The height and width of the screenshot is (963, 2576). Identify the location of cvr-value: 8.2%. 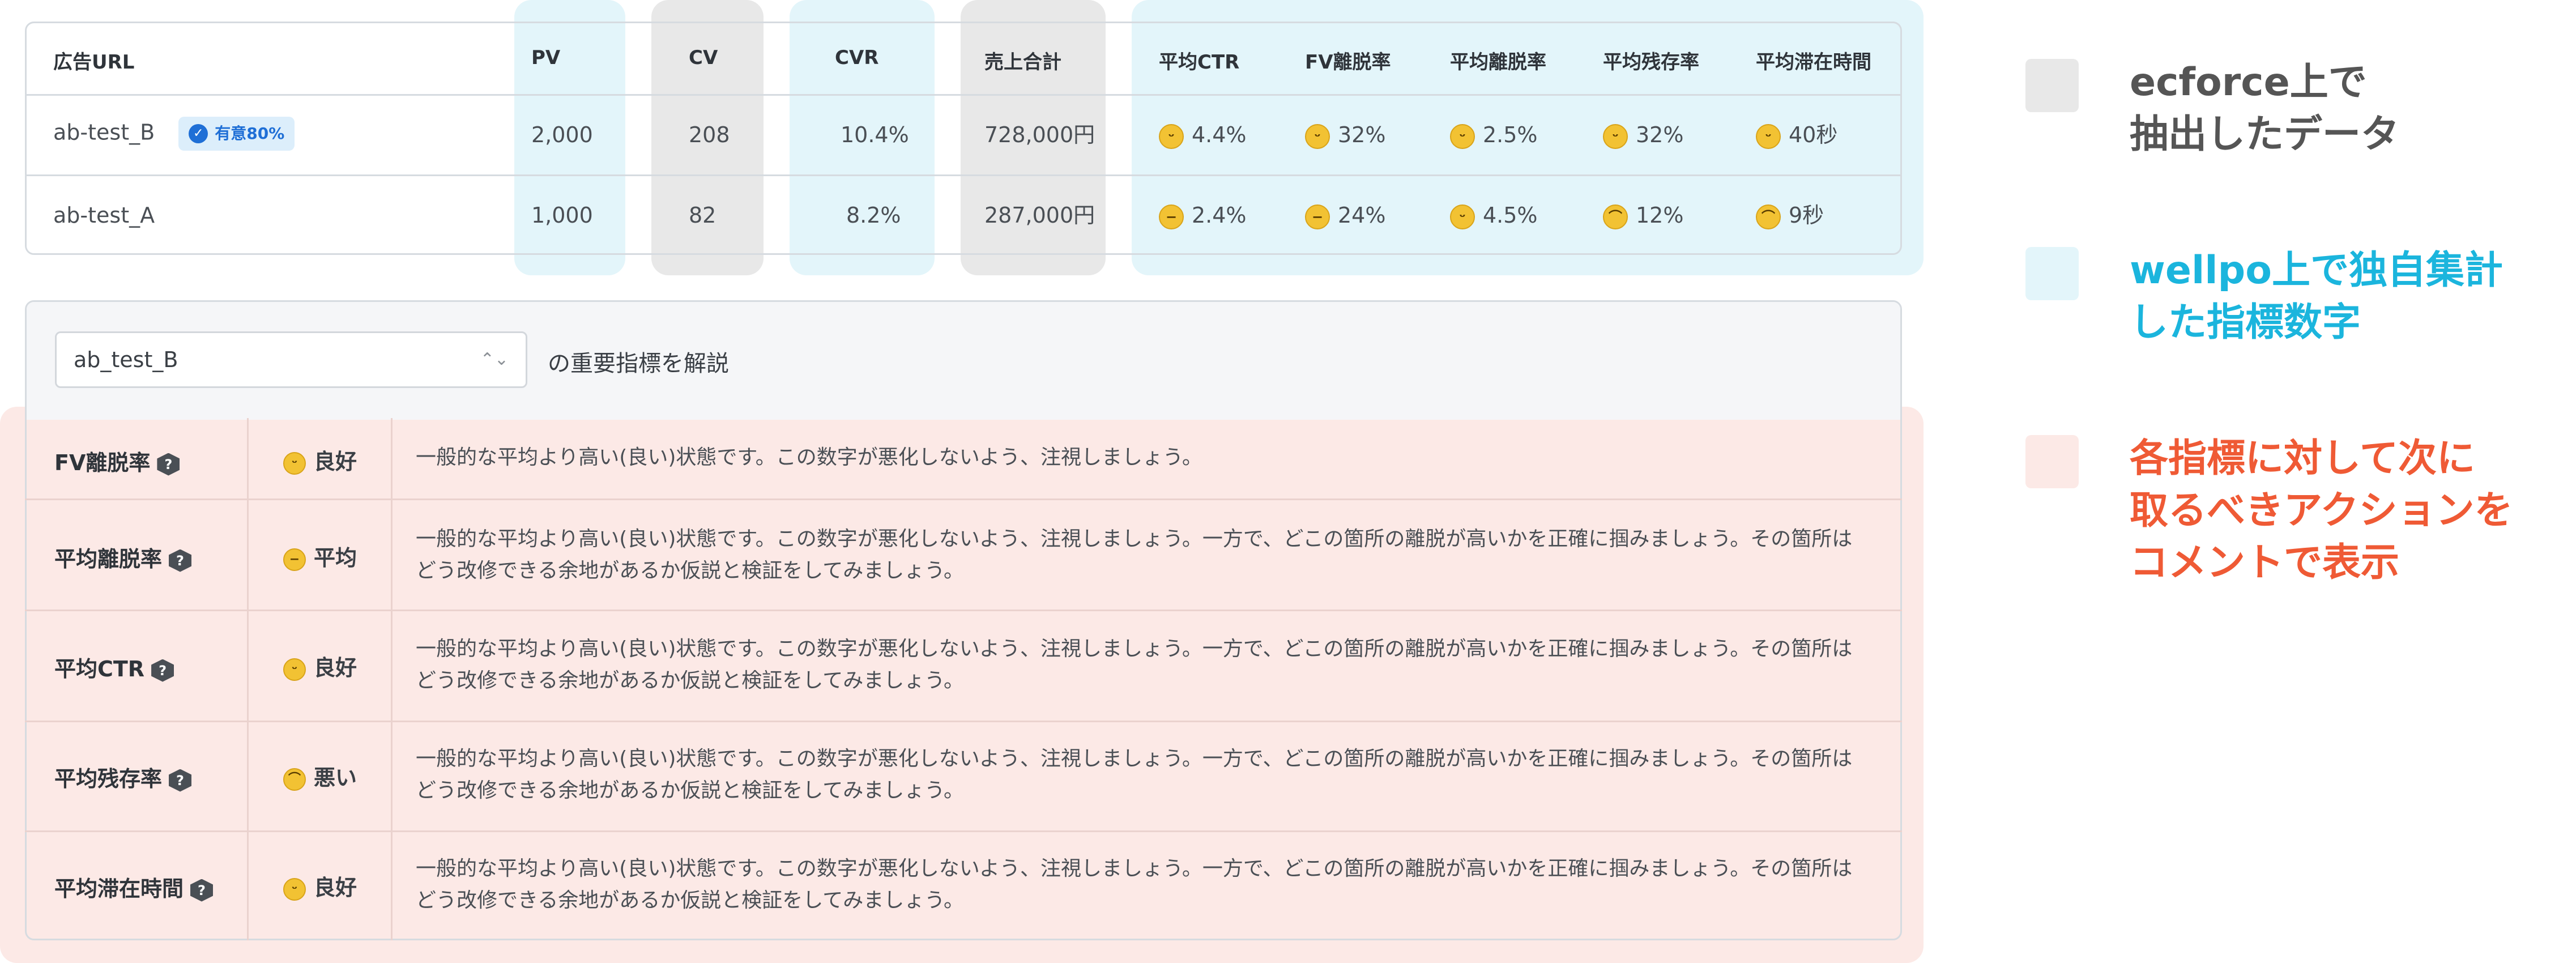
(873, 215).